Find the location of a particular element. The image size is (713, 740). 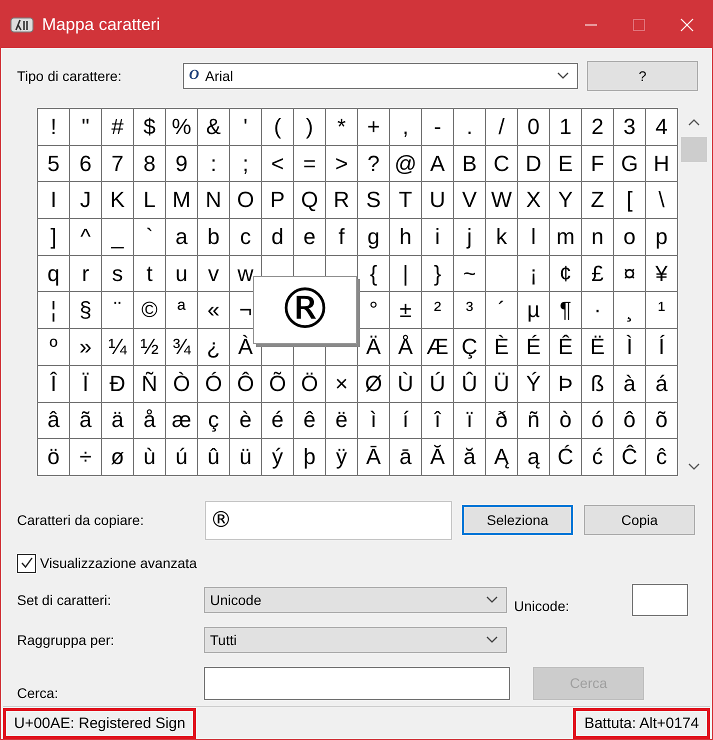

character-cell: = is located at coordinates (309, 164).